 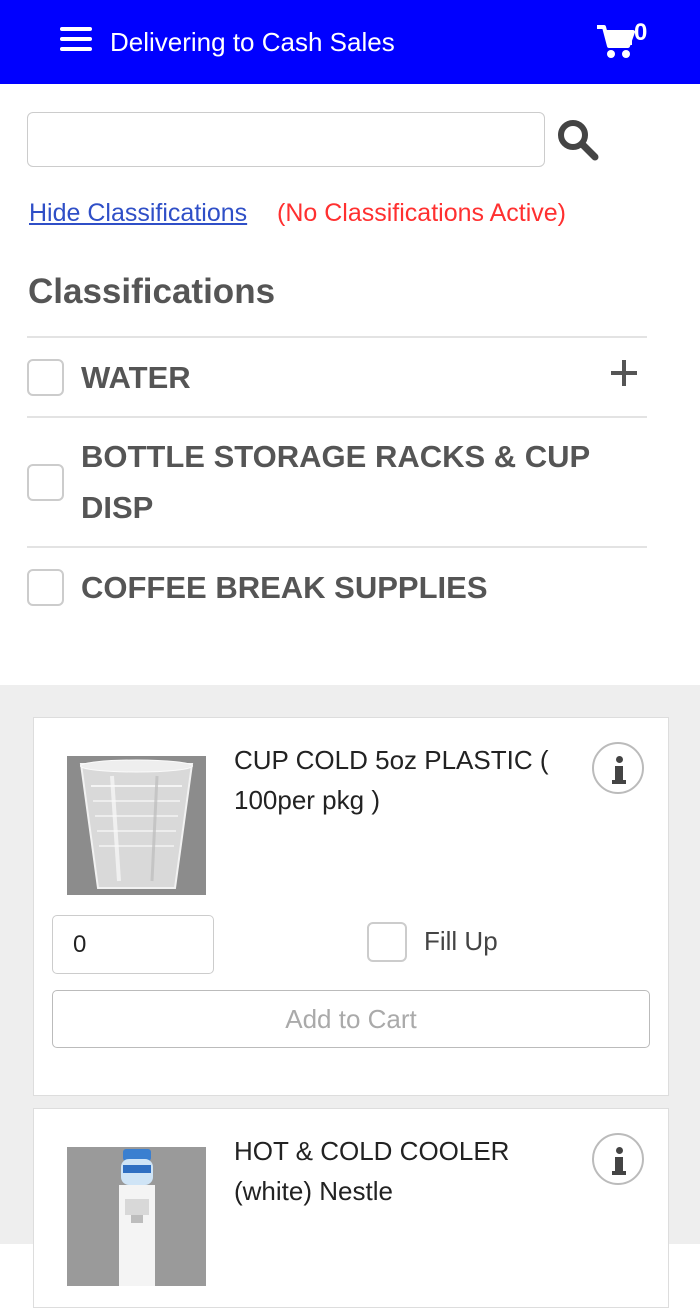 What do you see at coordinates (351, 1208) in the screenshot?
I see `product-card: HOT & COLD COOLER (white) Nestle` at bounding box center [351, 1208].